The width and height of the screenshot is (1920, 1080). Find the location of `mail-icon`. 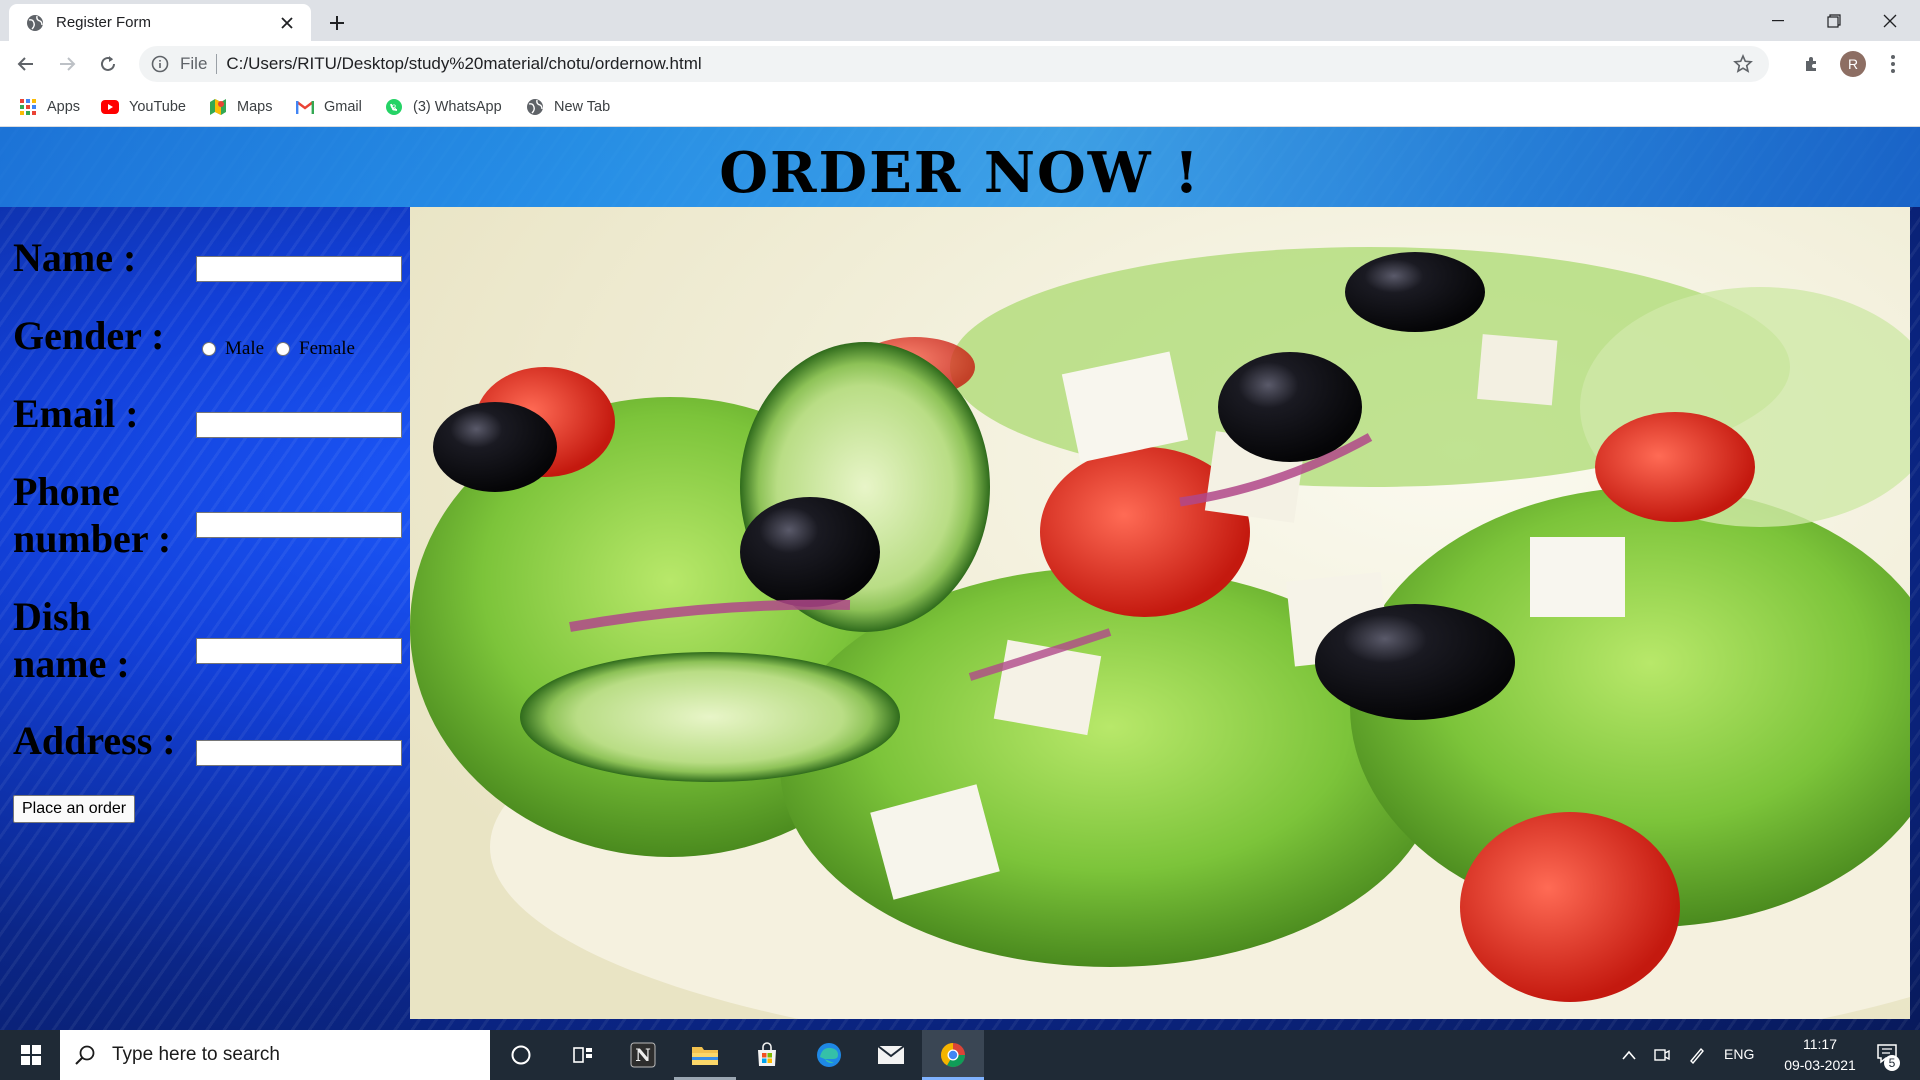

mail-icon is located at coordinates (891, 1055).